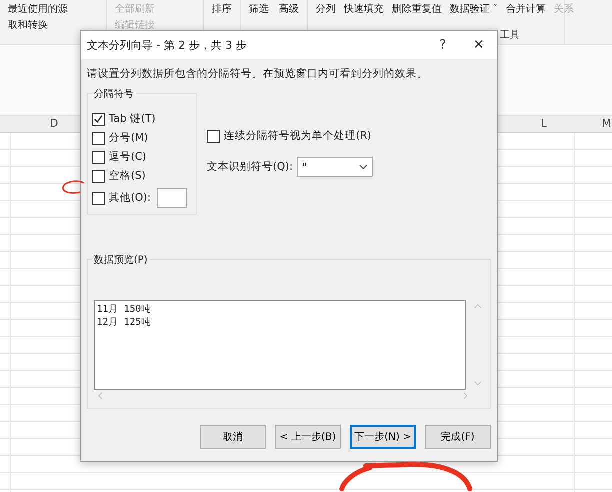 Image resolution: width=612 pixels, height=492 pixels. Describe the element at coordinates (114, 94) in the screenshot. I see `group-legend: 分隔符号` at that location.